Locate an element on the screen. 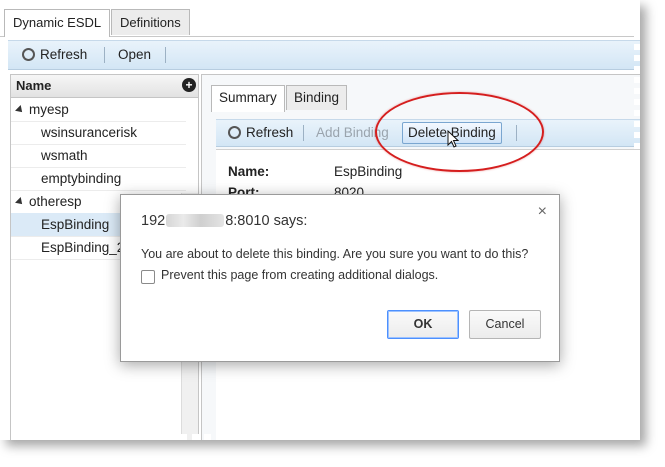 The height and width of the screenshot is (467, 665). torn-edge-right is located at coordinates (637, 220).